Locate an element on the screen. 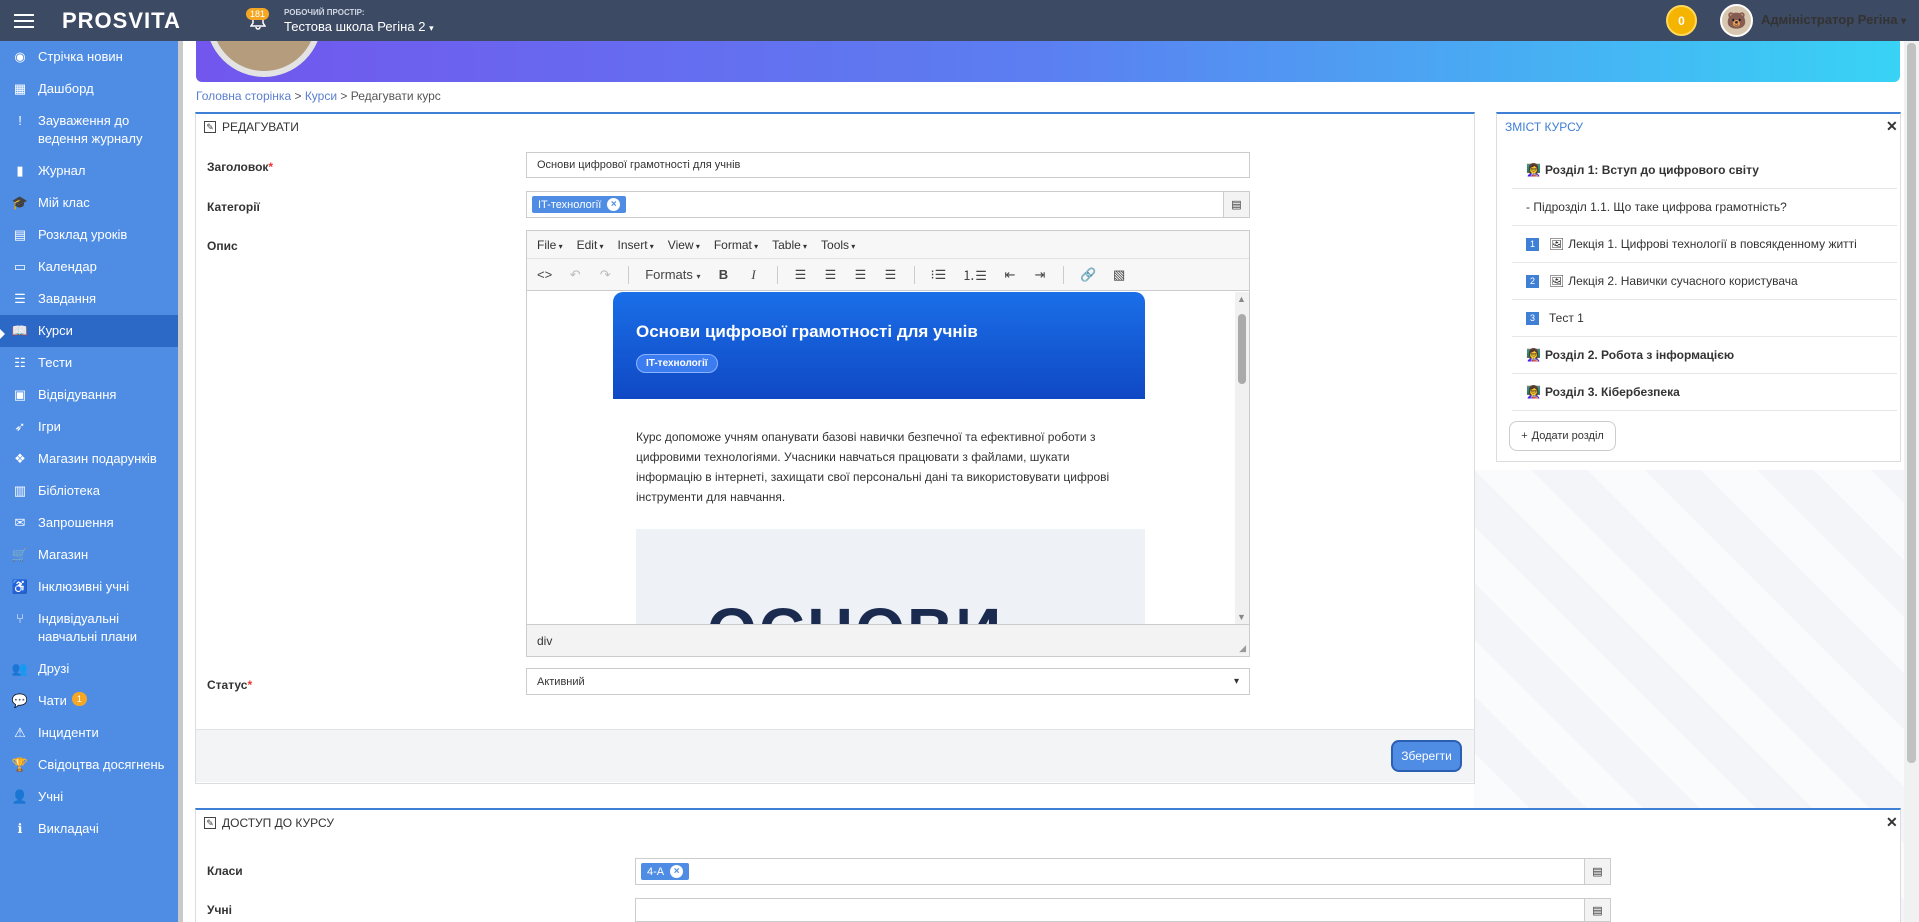 The height and width of the screenshot is (922, 1919). students-select: ▤ is located at coordinates (1123, 910).